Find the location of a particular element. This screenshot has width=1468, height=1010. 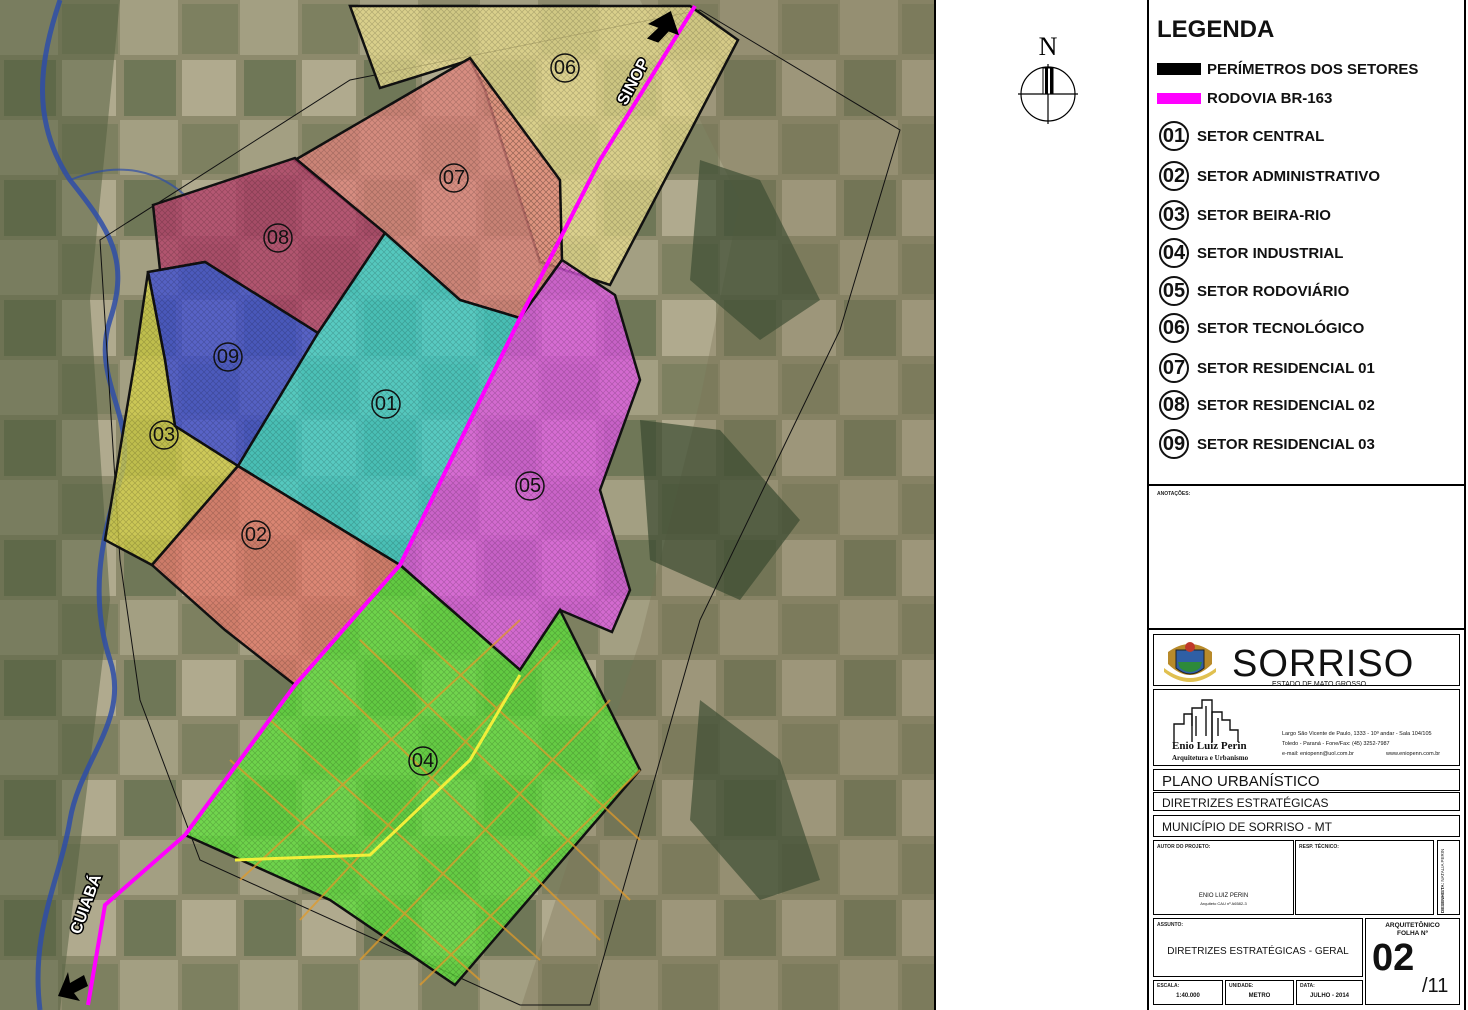

svg-text: 03 is located at coordinates (164, 435).